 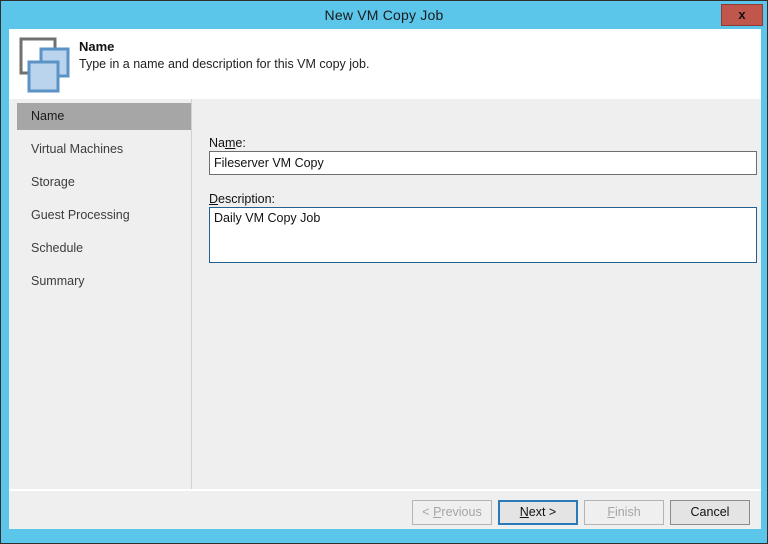 I want to click on description-input: Daily VM Copy Job, so click(x=483, y=235).